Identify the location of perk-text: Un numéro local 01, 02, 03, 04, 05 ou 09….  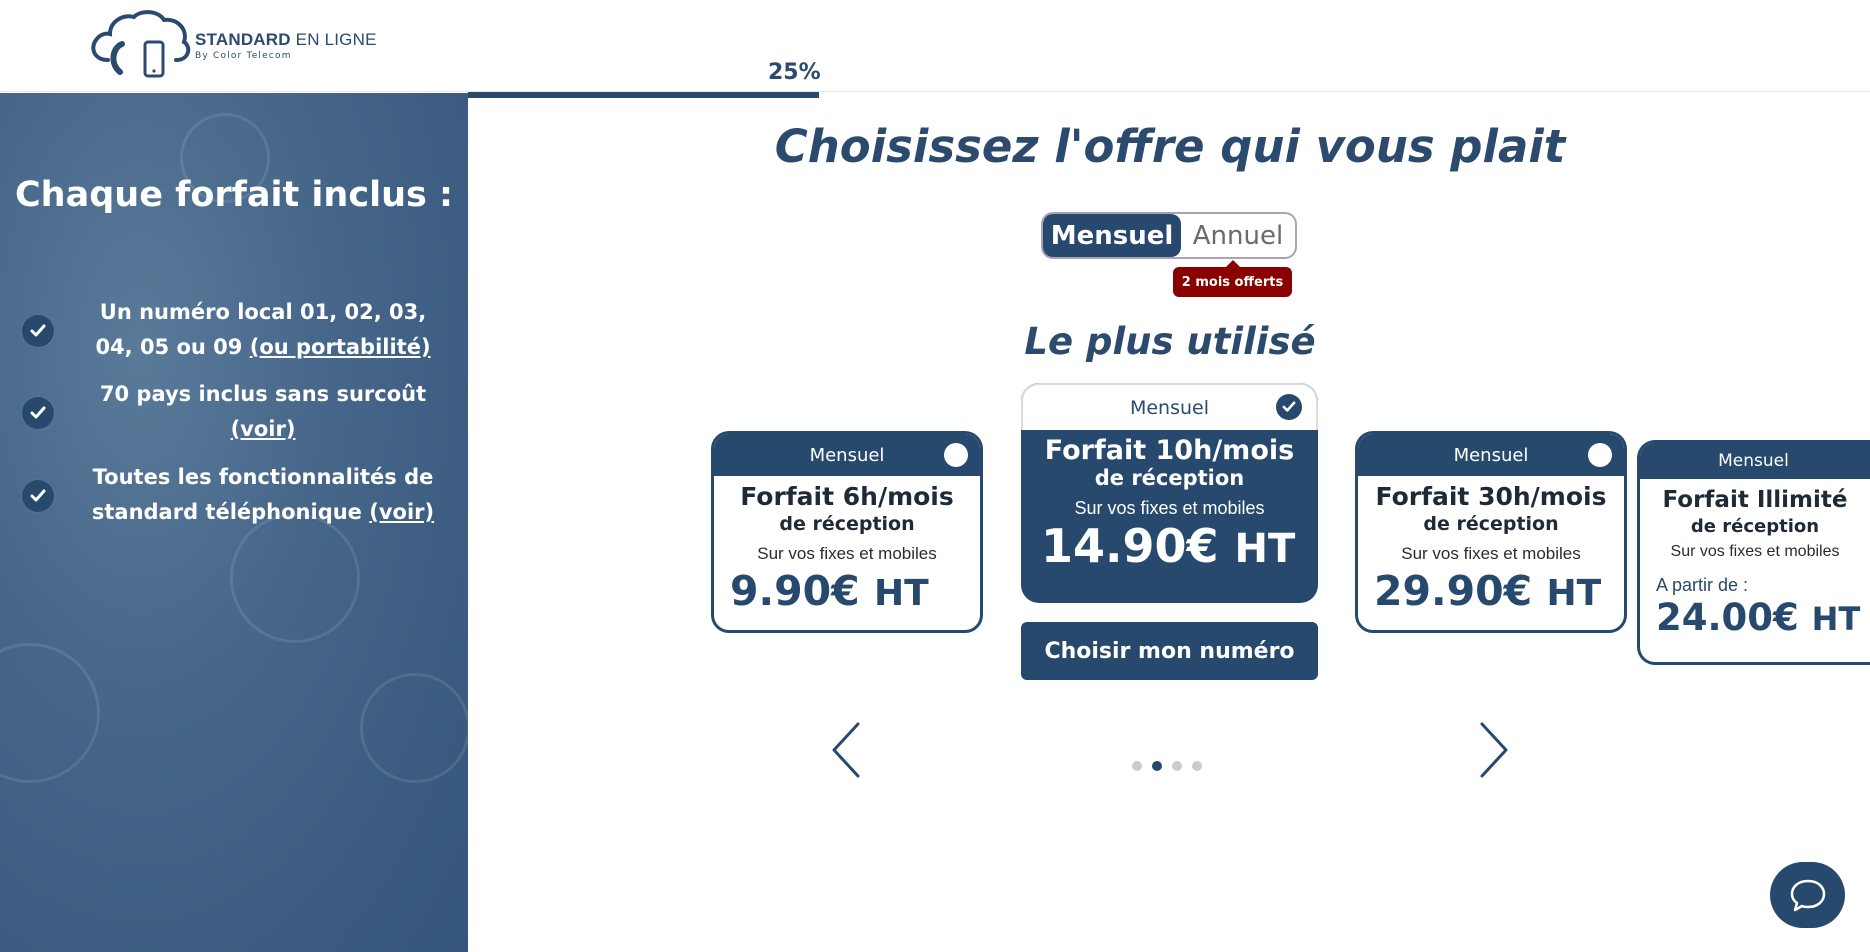
(263, 329).